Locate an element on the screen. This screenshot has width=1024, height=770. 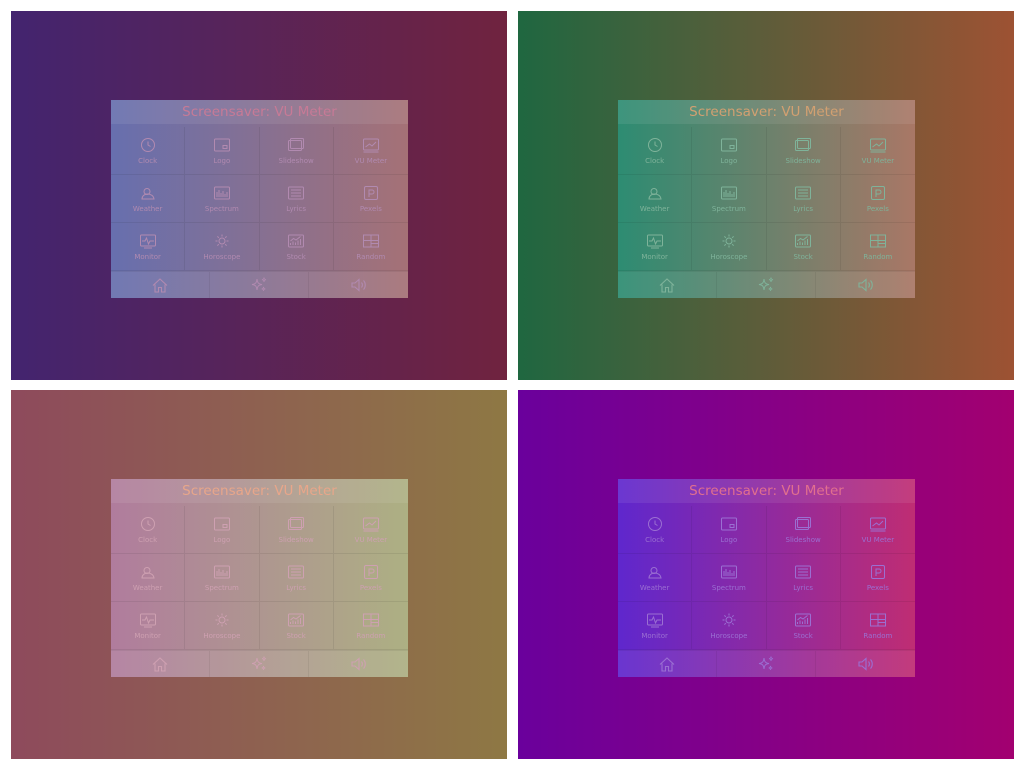
stock-icon is located at coordinates (803, 620).